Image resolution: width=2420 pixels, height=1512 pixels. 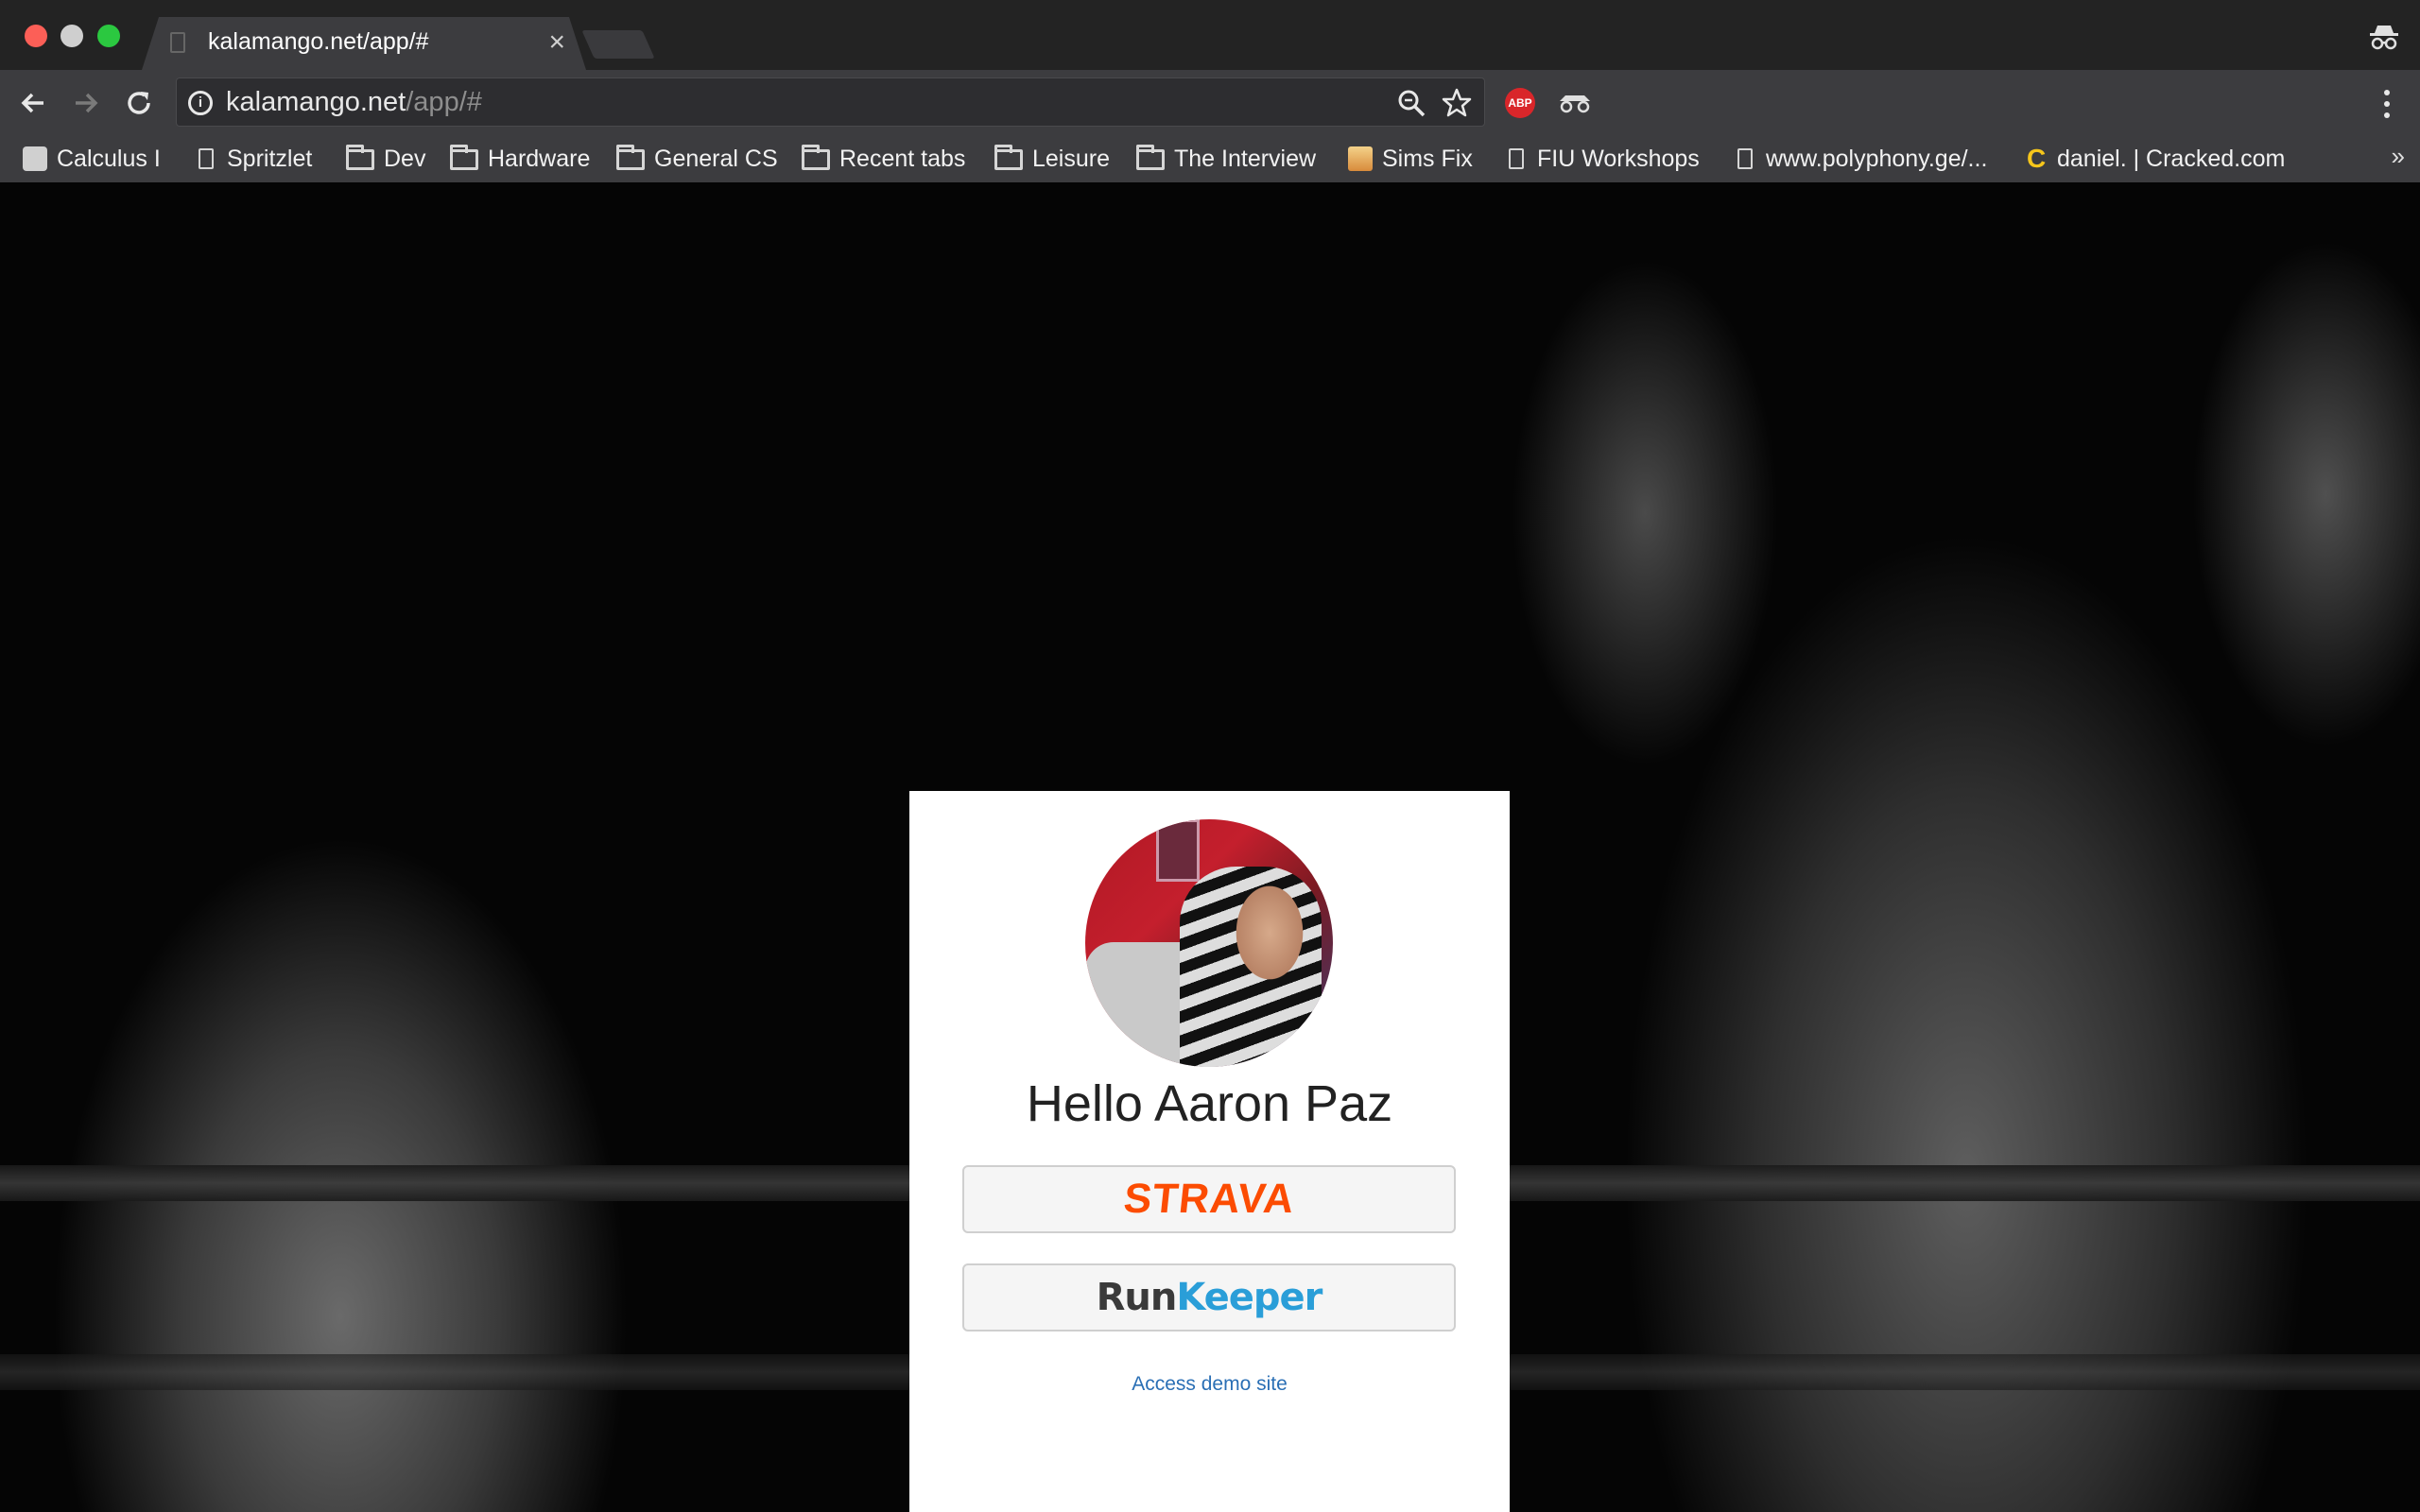 I want to click on runkeeper-logo-run: Run, so click(x=1137, y=1297).